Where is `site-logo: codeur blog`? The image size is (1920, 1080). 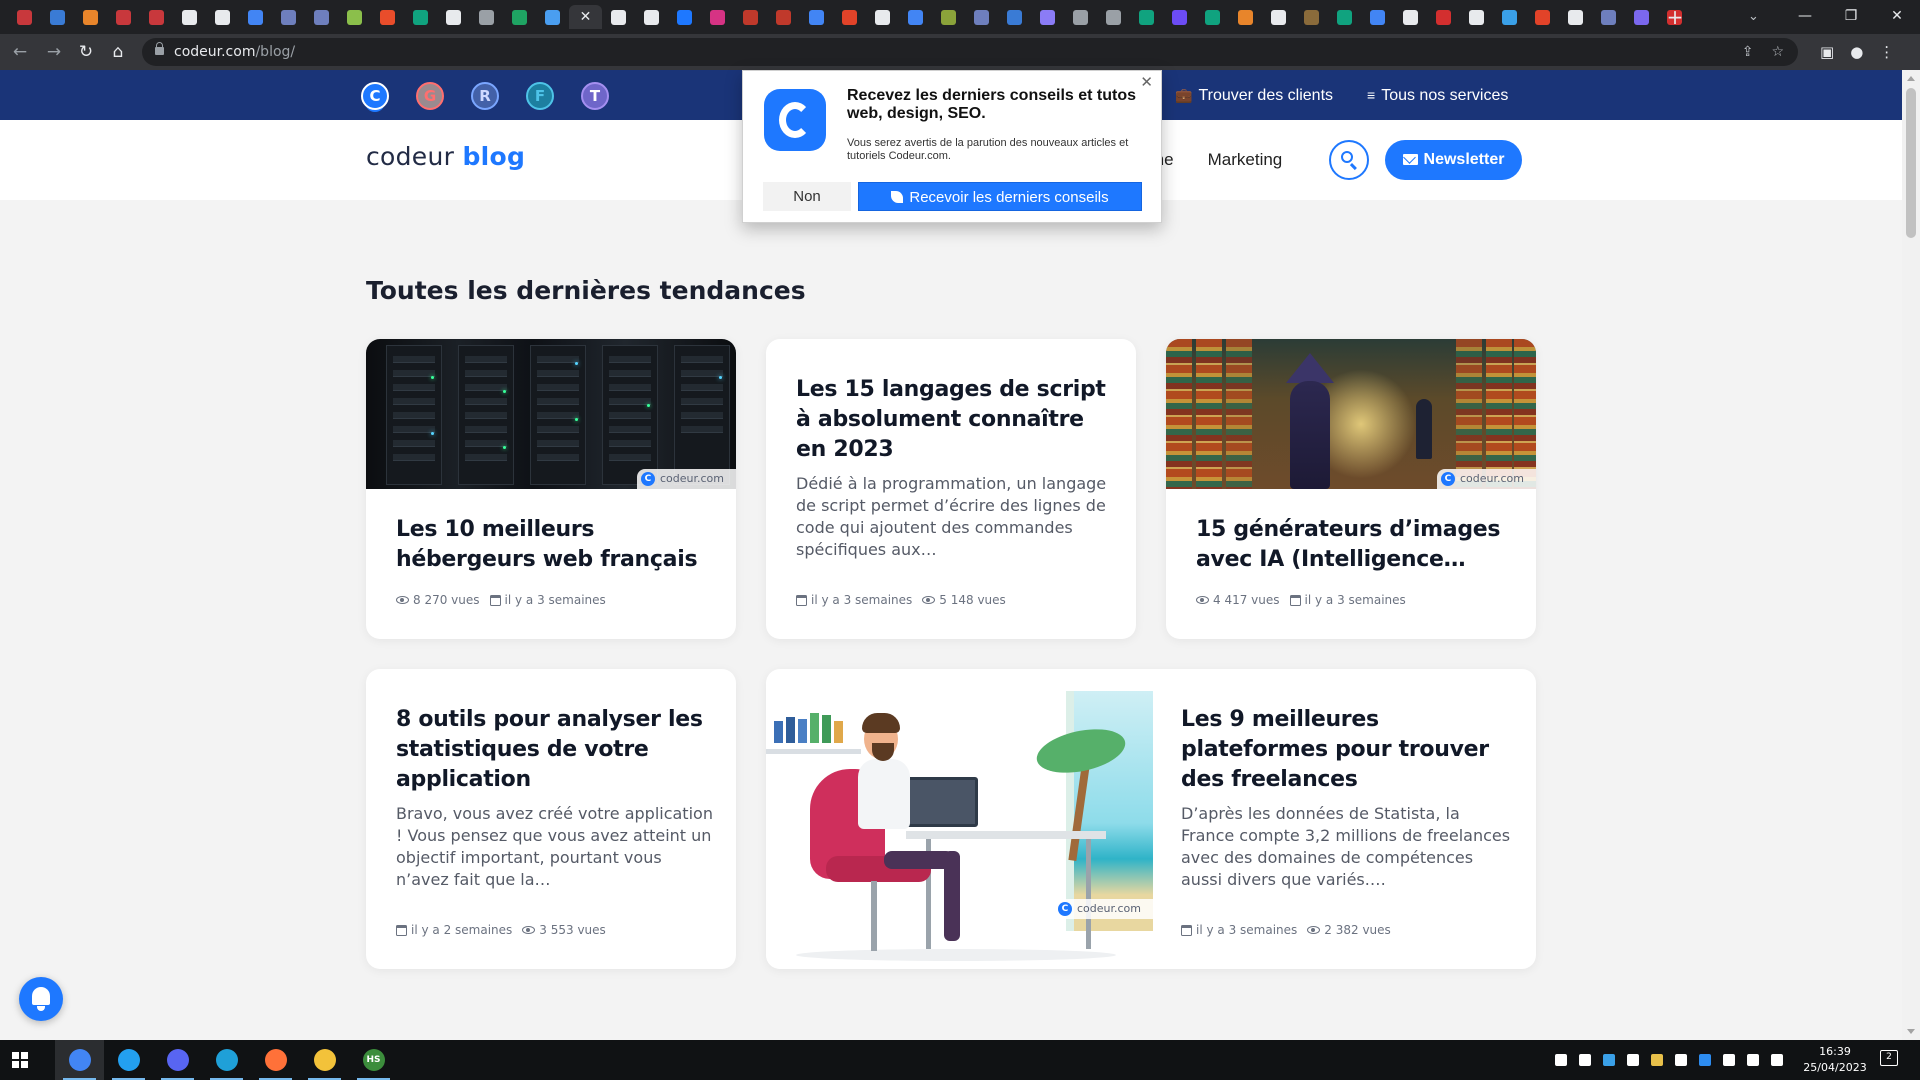 site-logo: codeur blog is located at coordinates (445, 156).